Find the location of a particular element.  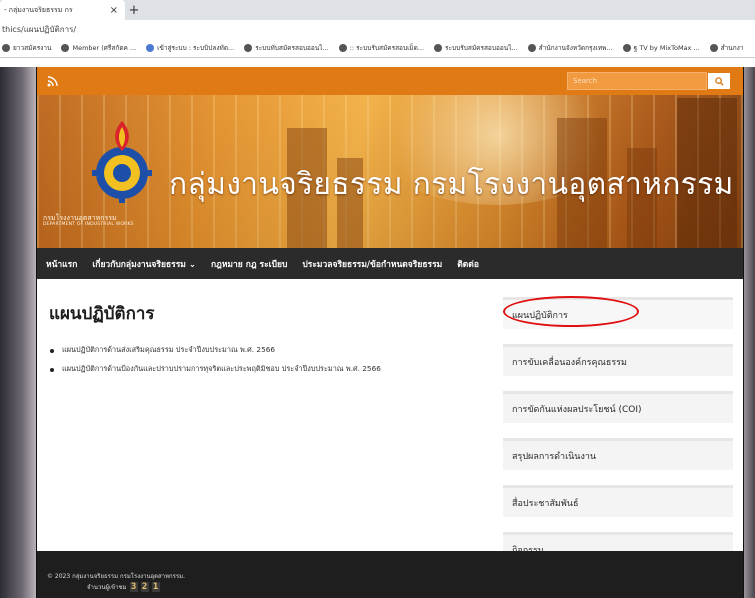

bookmark-label: สำนกงา is located at coordinates (732, 47).